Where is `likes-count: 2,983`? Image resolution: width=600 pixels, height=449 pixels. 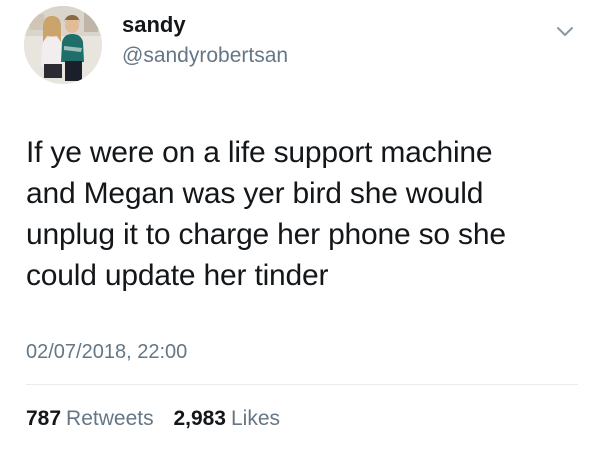 likes-count: 2,983 is located at coordinates (199, 418).